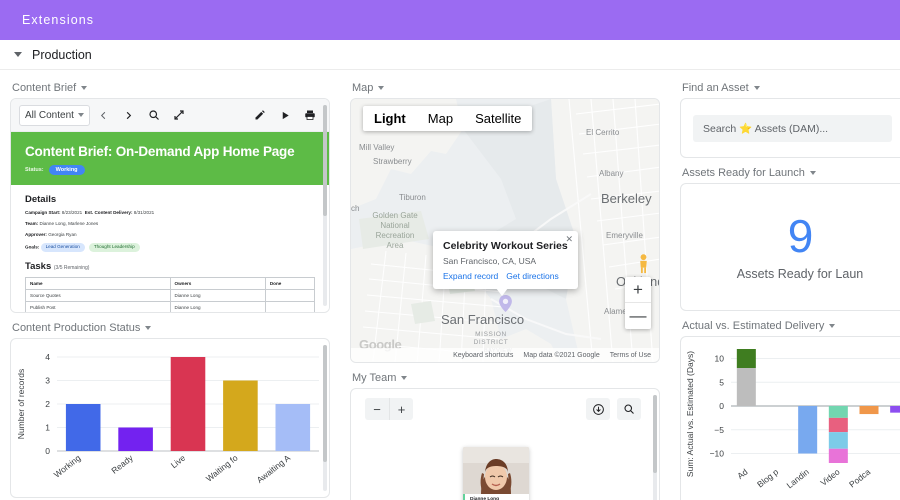 This screenshot has width=900, height=500. I want to click on next-record-button, so click(129, 115).